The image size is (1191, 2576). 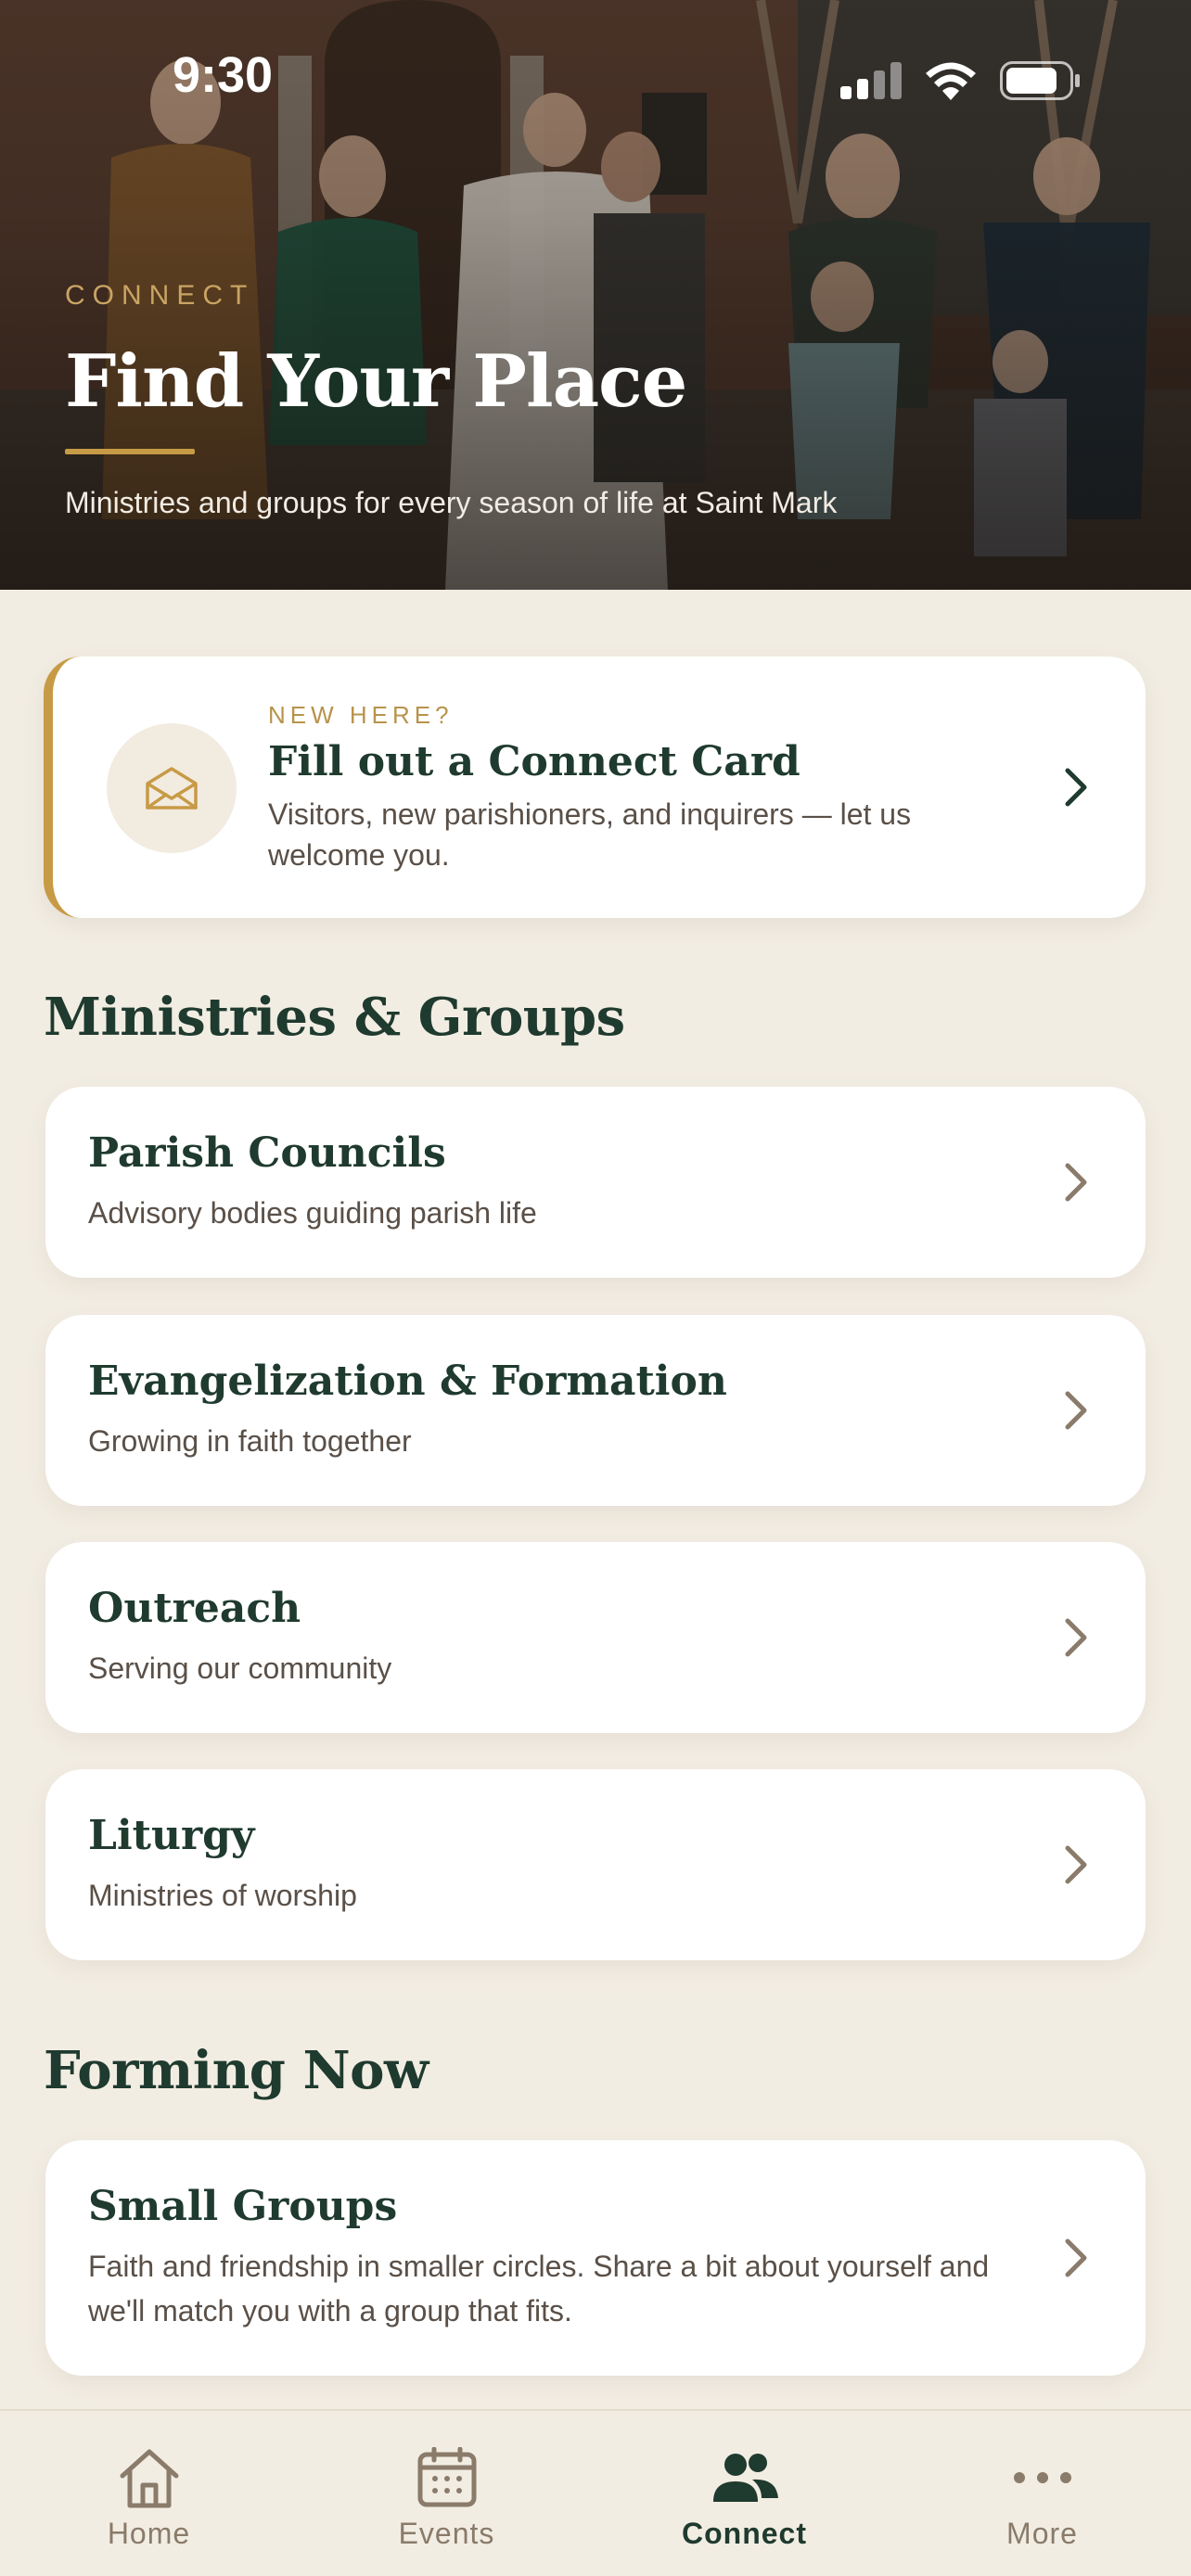 I want to click on cellular-signal-icon, so click(x=871, y=80).